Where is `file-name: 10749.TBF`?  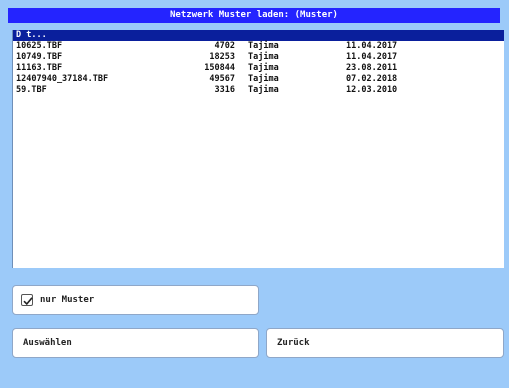
file-name: 10749.TBF is located at coordinates (39, 57).